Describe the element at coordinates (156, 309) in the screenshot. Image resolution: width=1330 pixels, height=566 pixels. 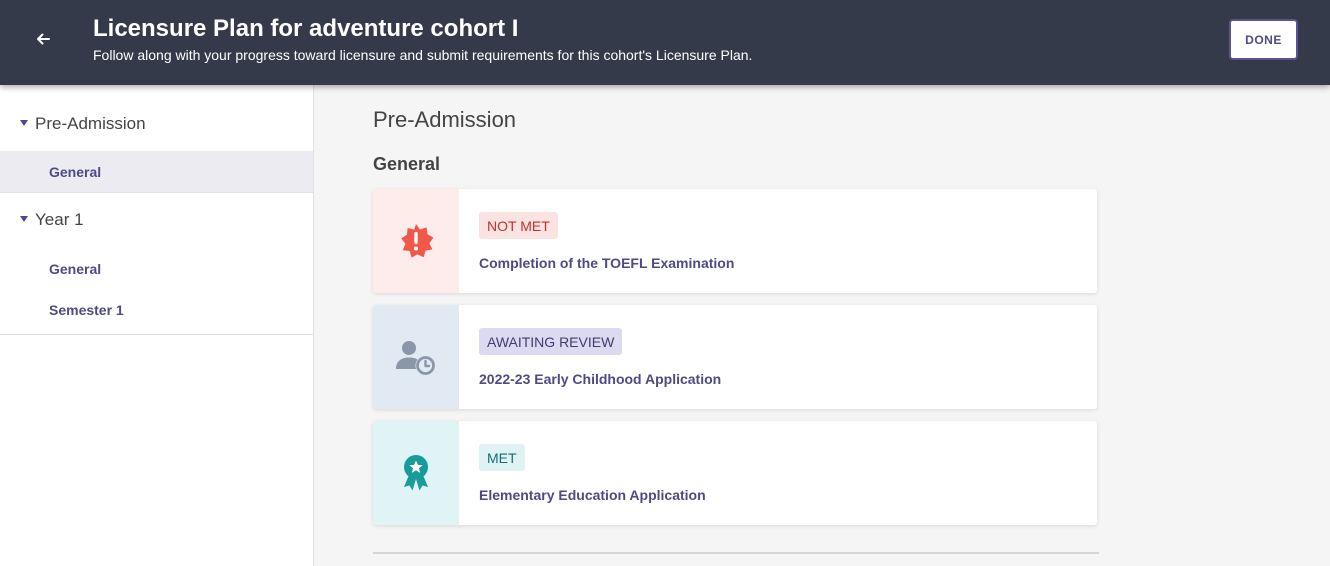
I see `sidebar-item-year-1-semester-1: Semester 1` at that location.